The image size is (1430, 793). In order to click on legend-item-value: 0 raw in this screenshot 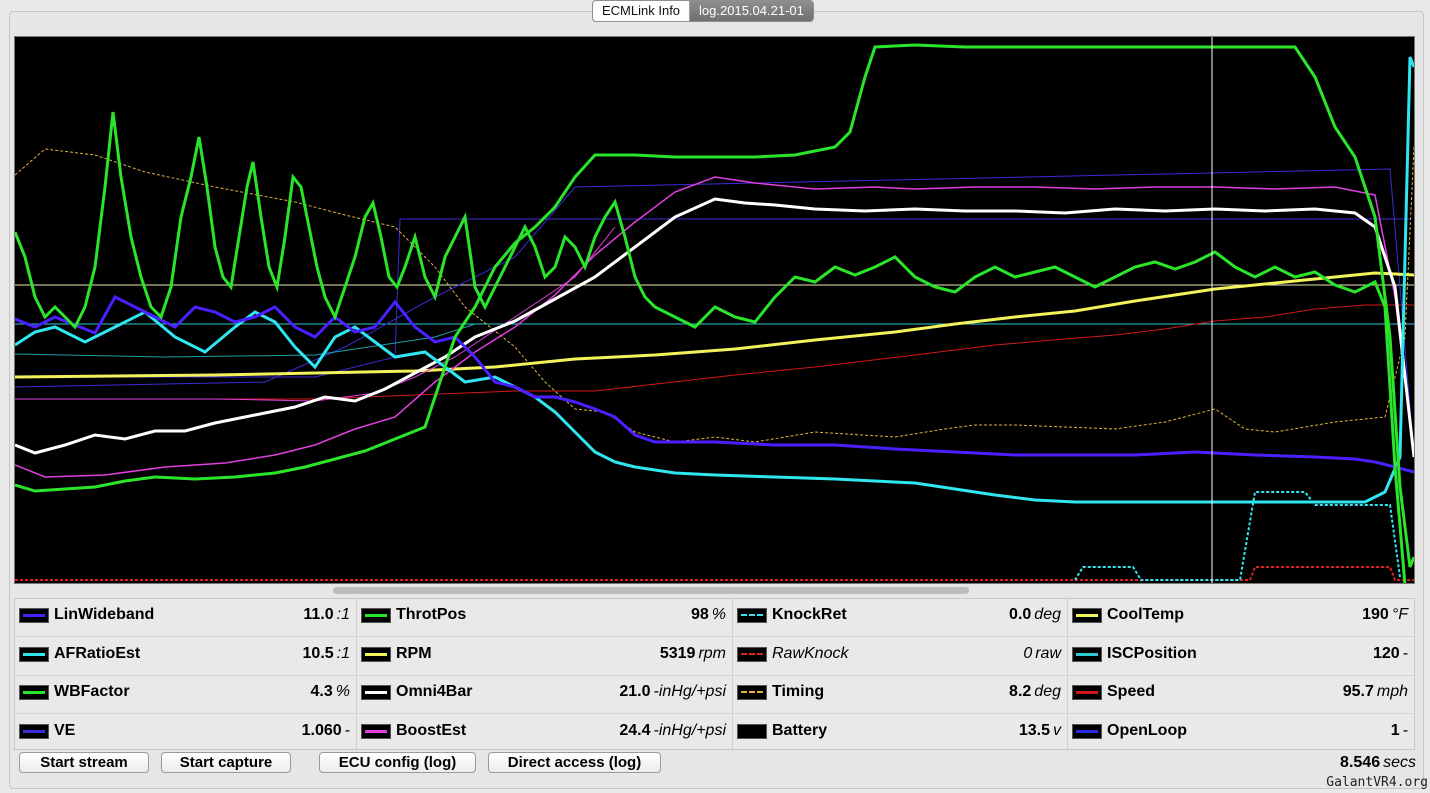, I will do `click(1042, 654)`.